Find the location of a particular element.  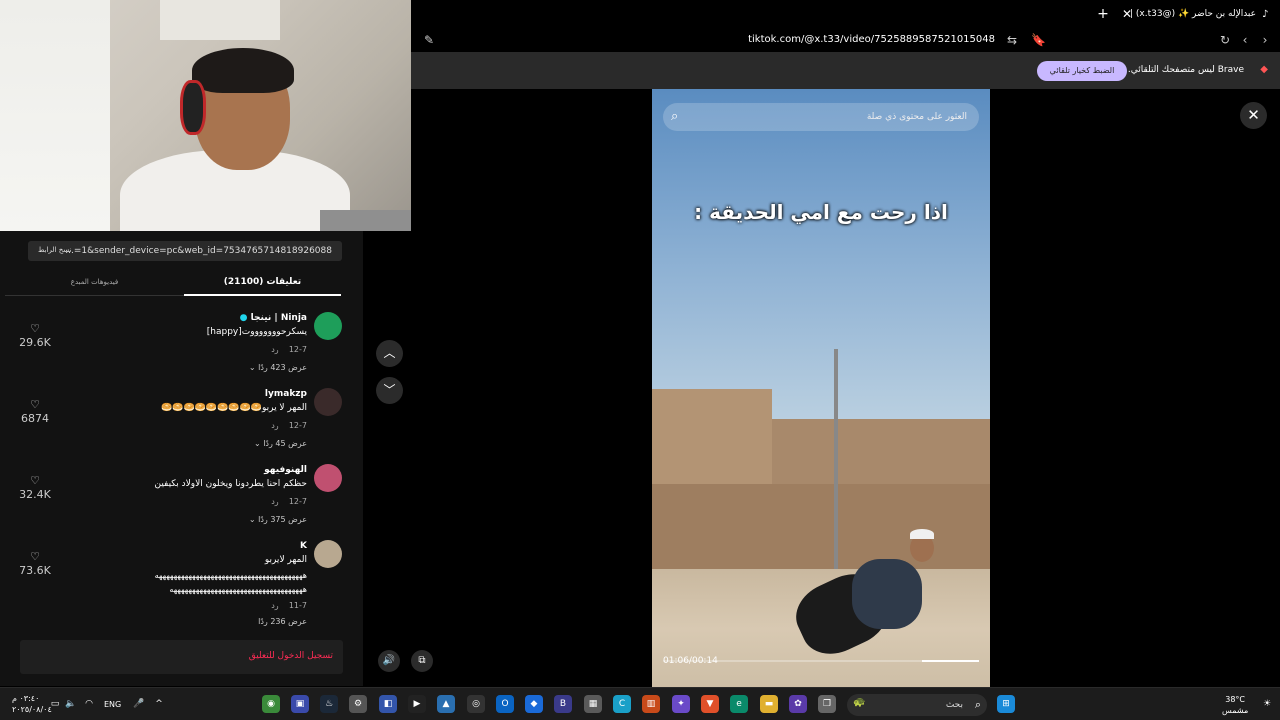

folder-icon: ▬ is located at coordinates (769, 704).